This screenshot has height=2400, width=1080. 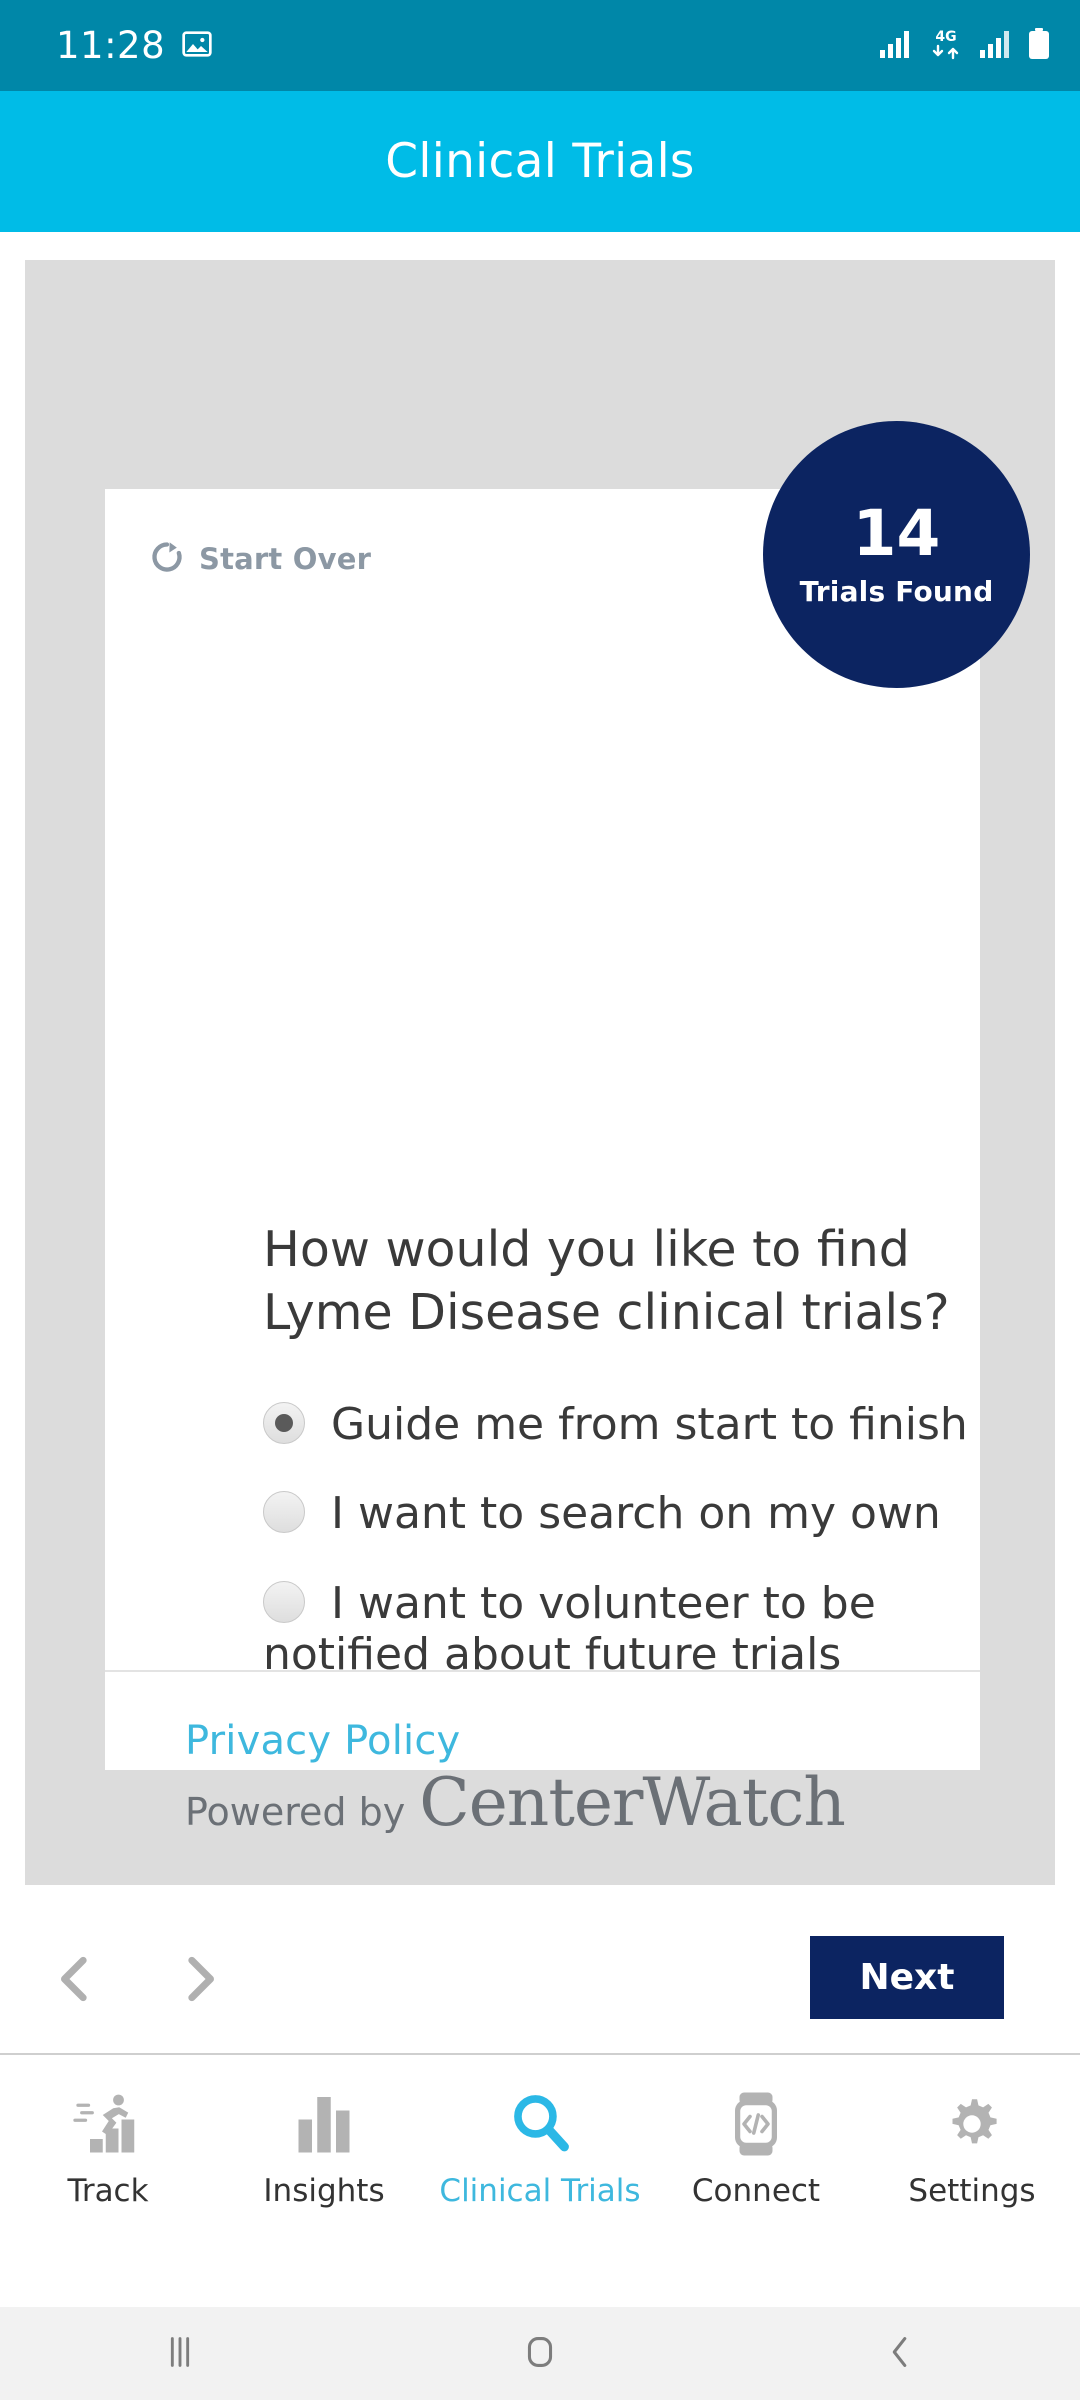 I want to click on tab-track: Track, so click(x=108, y=2149).